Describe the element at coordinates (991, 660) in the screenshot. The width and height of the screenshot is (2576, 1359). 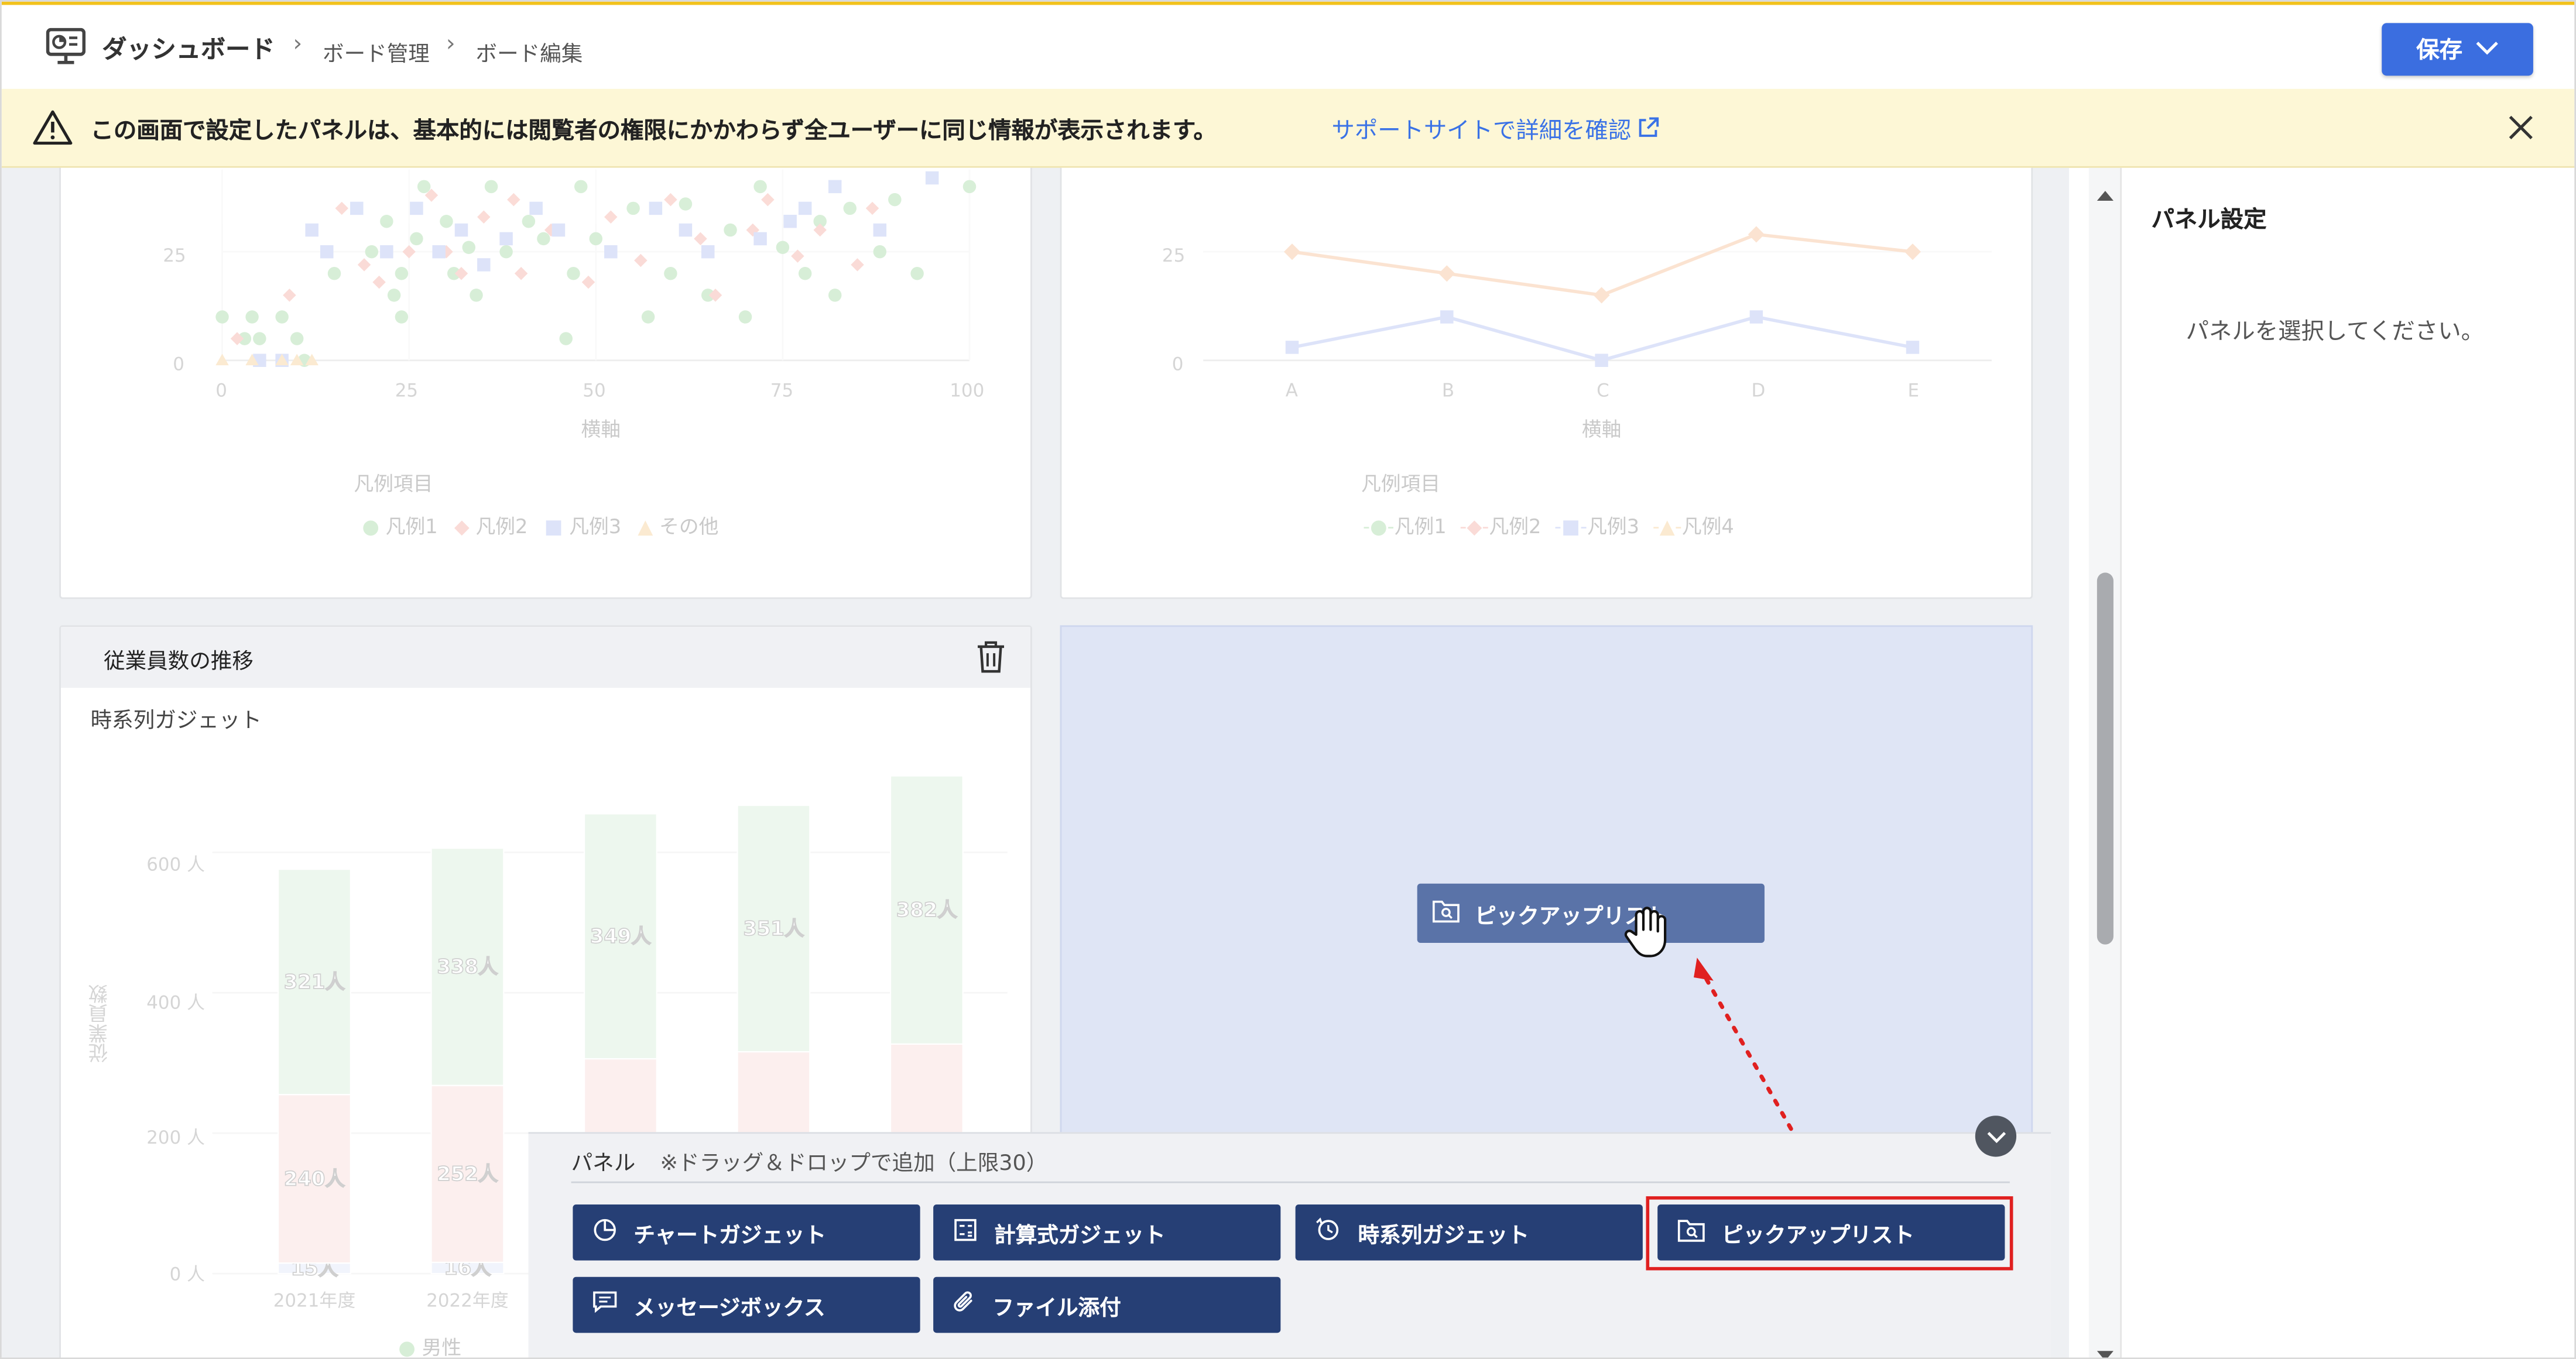
I see `trash-icon` at that location.